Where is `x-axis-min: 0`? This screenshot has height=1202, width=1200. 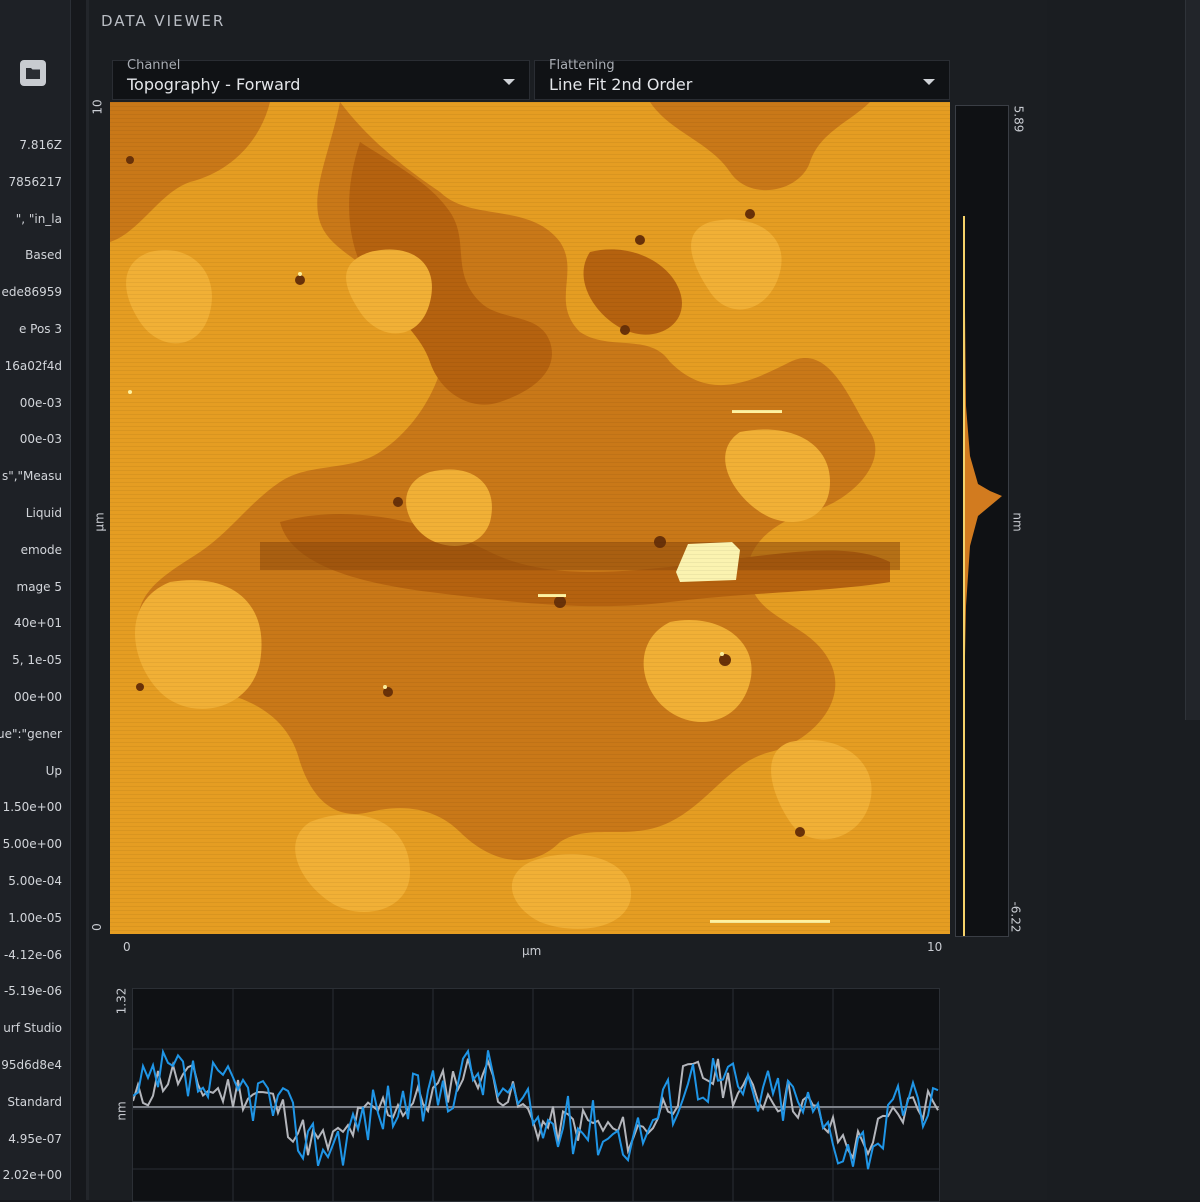
x-axis-min: 0 is located at coordinates (127, 947).